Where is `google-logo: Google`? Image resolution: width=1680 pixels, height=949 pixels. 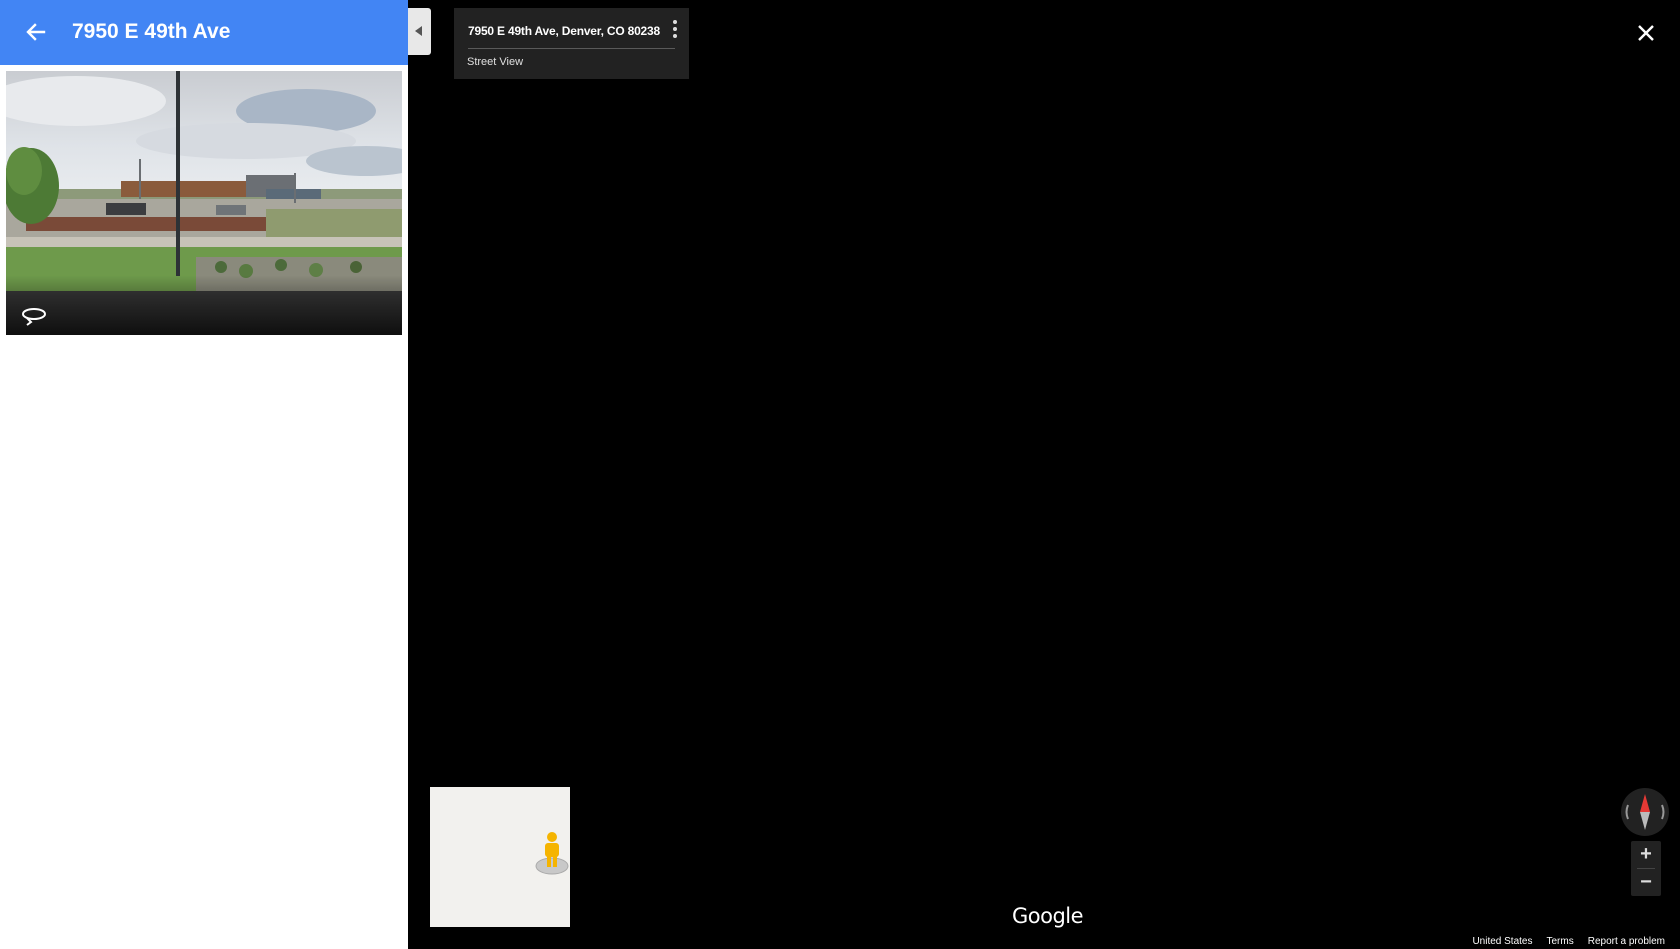 google-logo: Google is located at coordinates (1048, 916).